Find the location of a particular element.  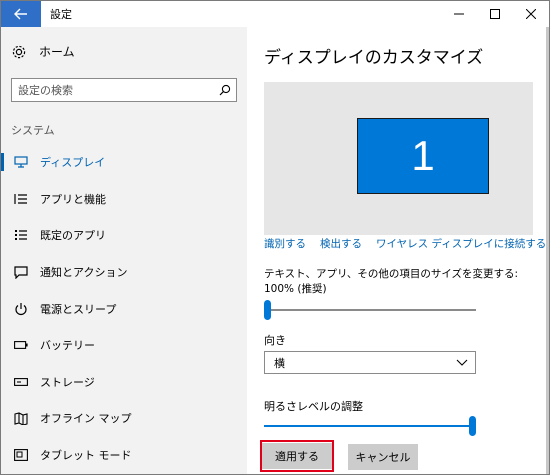

monitor-icon is located at coordinates (21, 162).